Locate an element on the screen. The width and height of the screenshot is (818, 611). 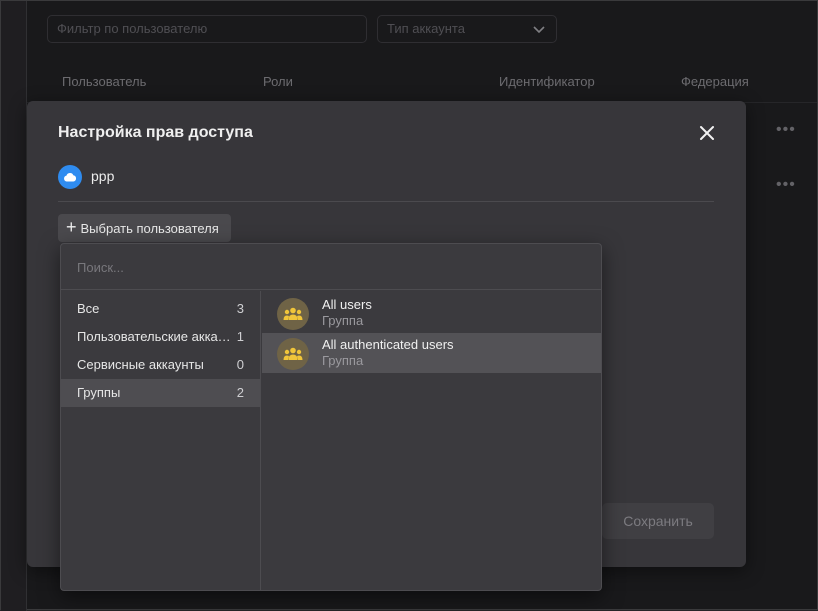
category-item-service-accounts: Сервисные аккаунты 0 is located at coordinates (160, 365).